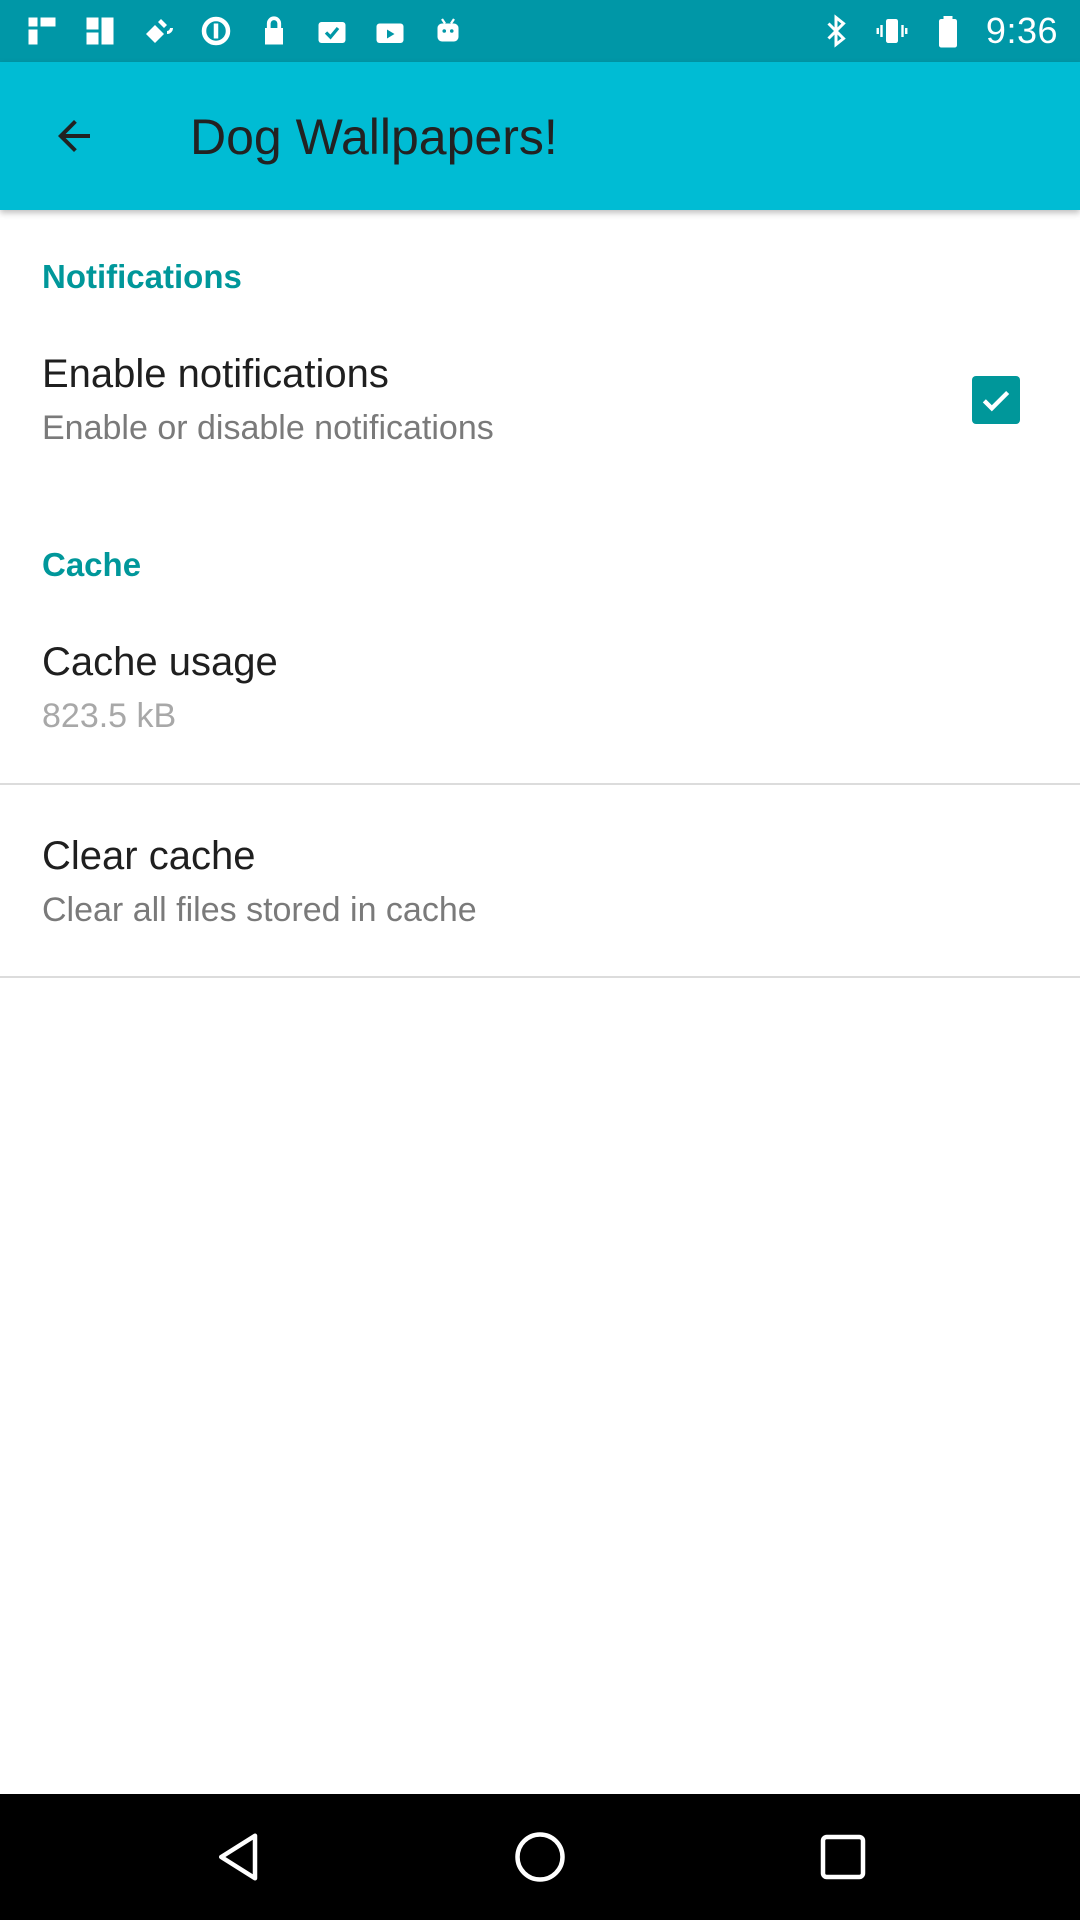 The width and height of the screenshot is (1080, 1920). What do you see at coordinates (390, 31) in the screenshot?
I see `briefcase-icon` at bounding box center [390, 31].